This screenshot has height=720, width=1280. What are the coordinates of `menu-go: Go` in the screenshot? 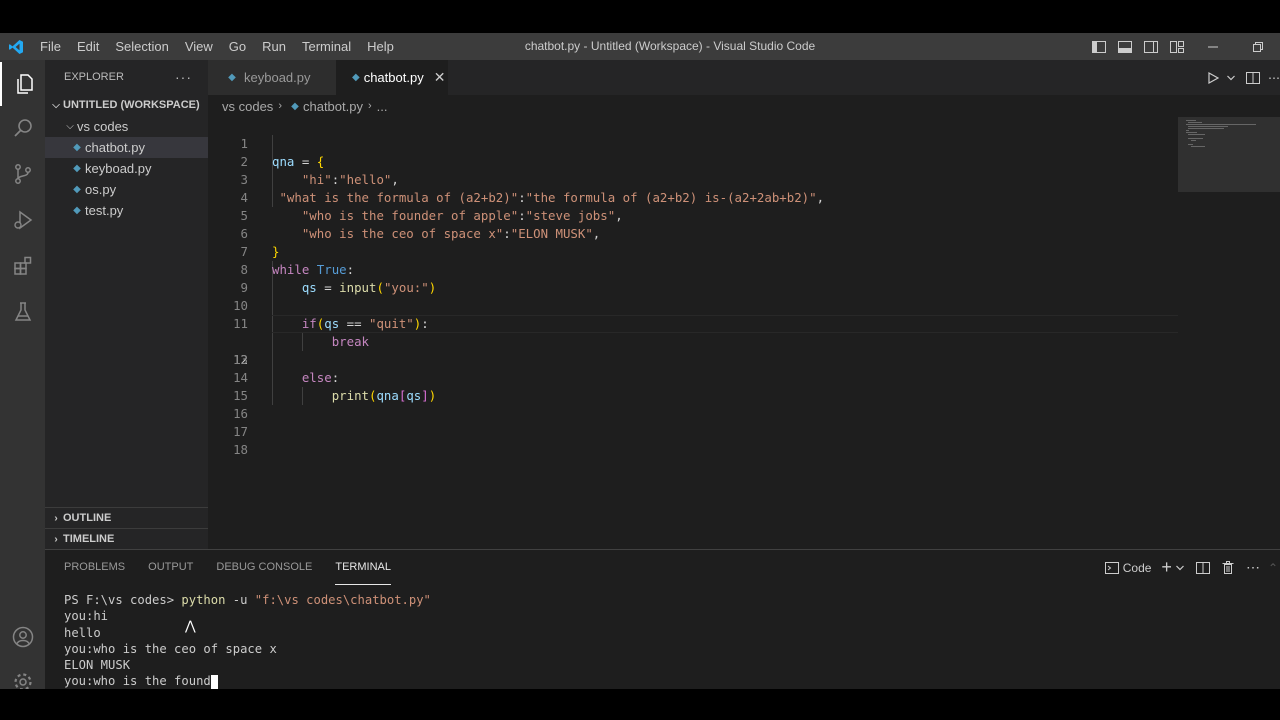 It's located at (237, 46).